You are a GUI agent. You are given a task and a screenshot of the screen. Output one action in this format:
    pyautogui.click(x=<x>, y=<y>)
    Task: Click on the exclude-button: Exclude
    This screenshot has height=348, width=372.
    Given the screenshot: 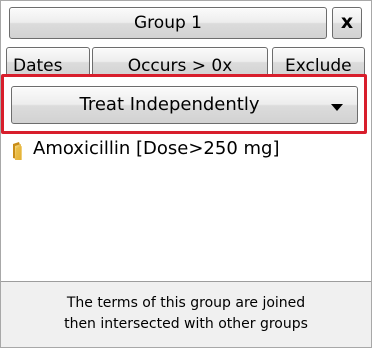 What is the action you would take?
    pyautogui.click(x=318, y=62)
    